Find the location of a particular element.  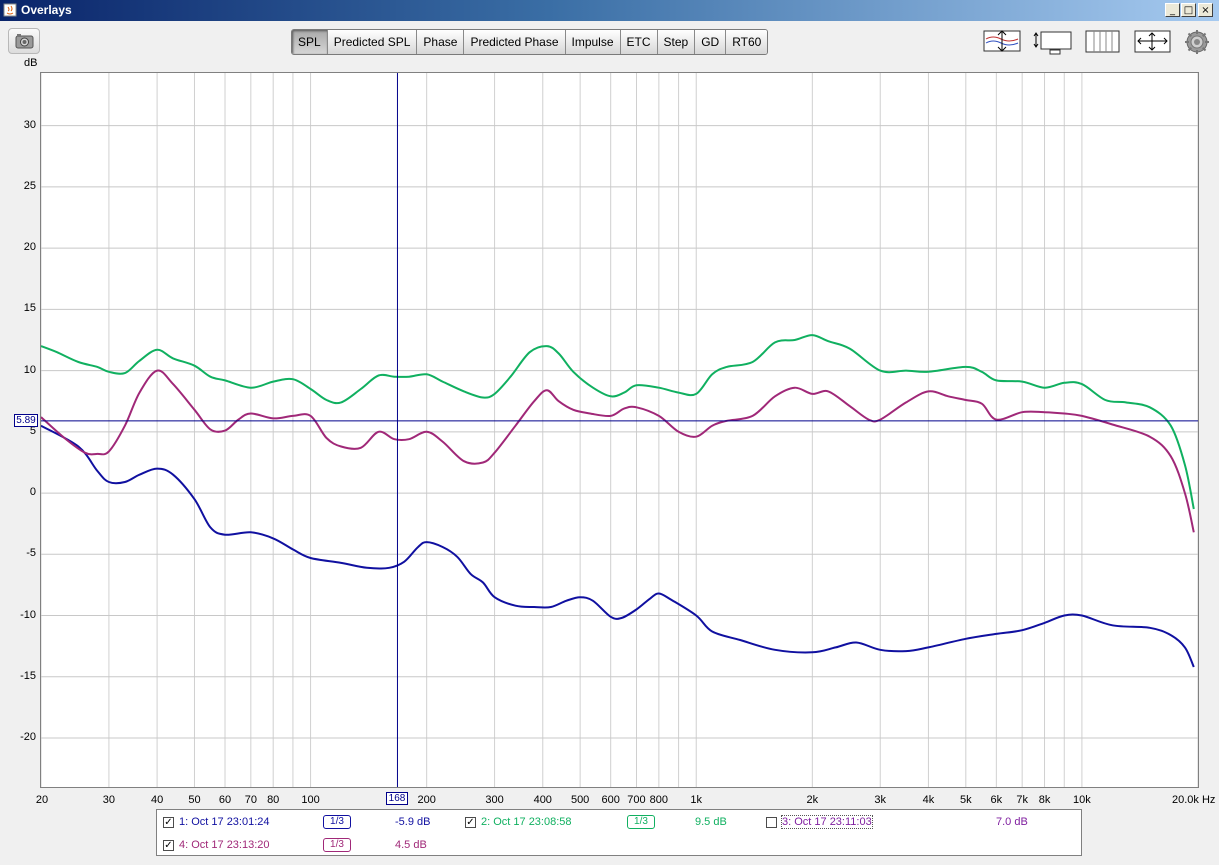

legend-smoothing-1: 1/3 is located at coordinates (337, 822).